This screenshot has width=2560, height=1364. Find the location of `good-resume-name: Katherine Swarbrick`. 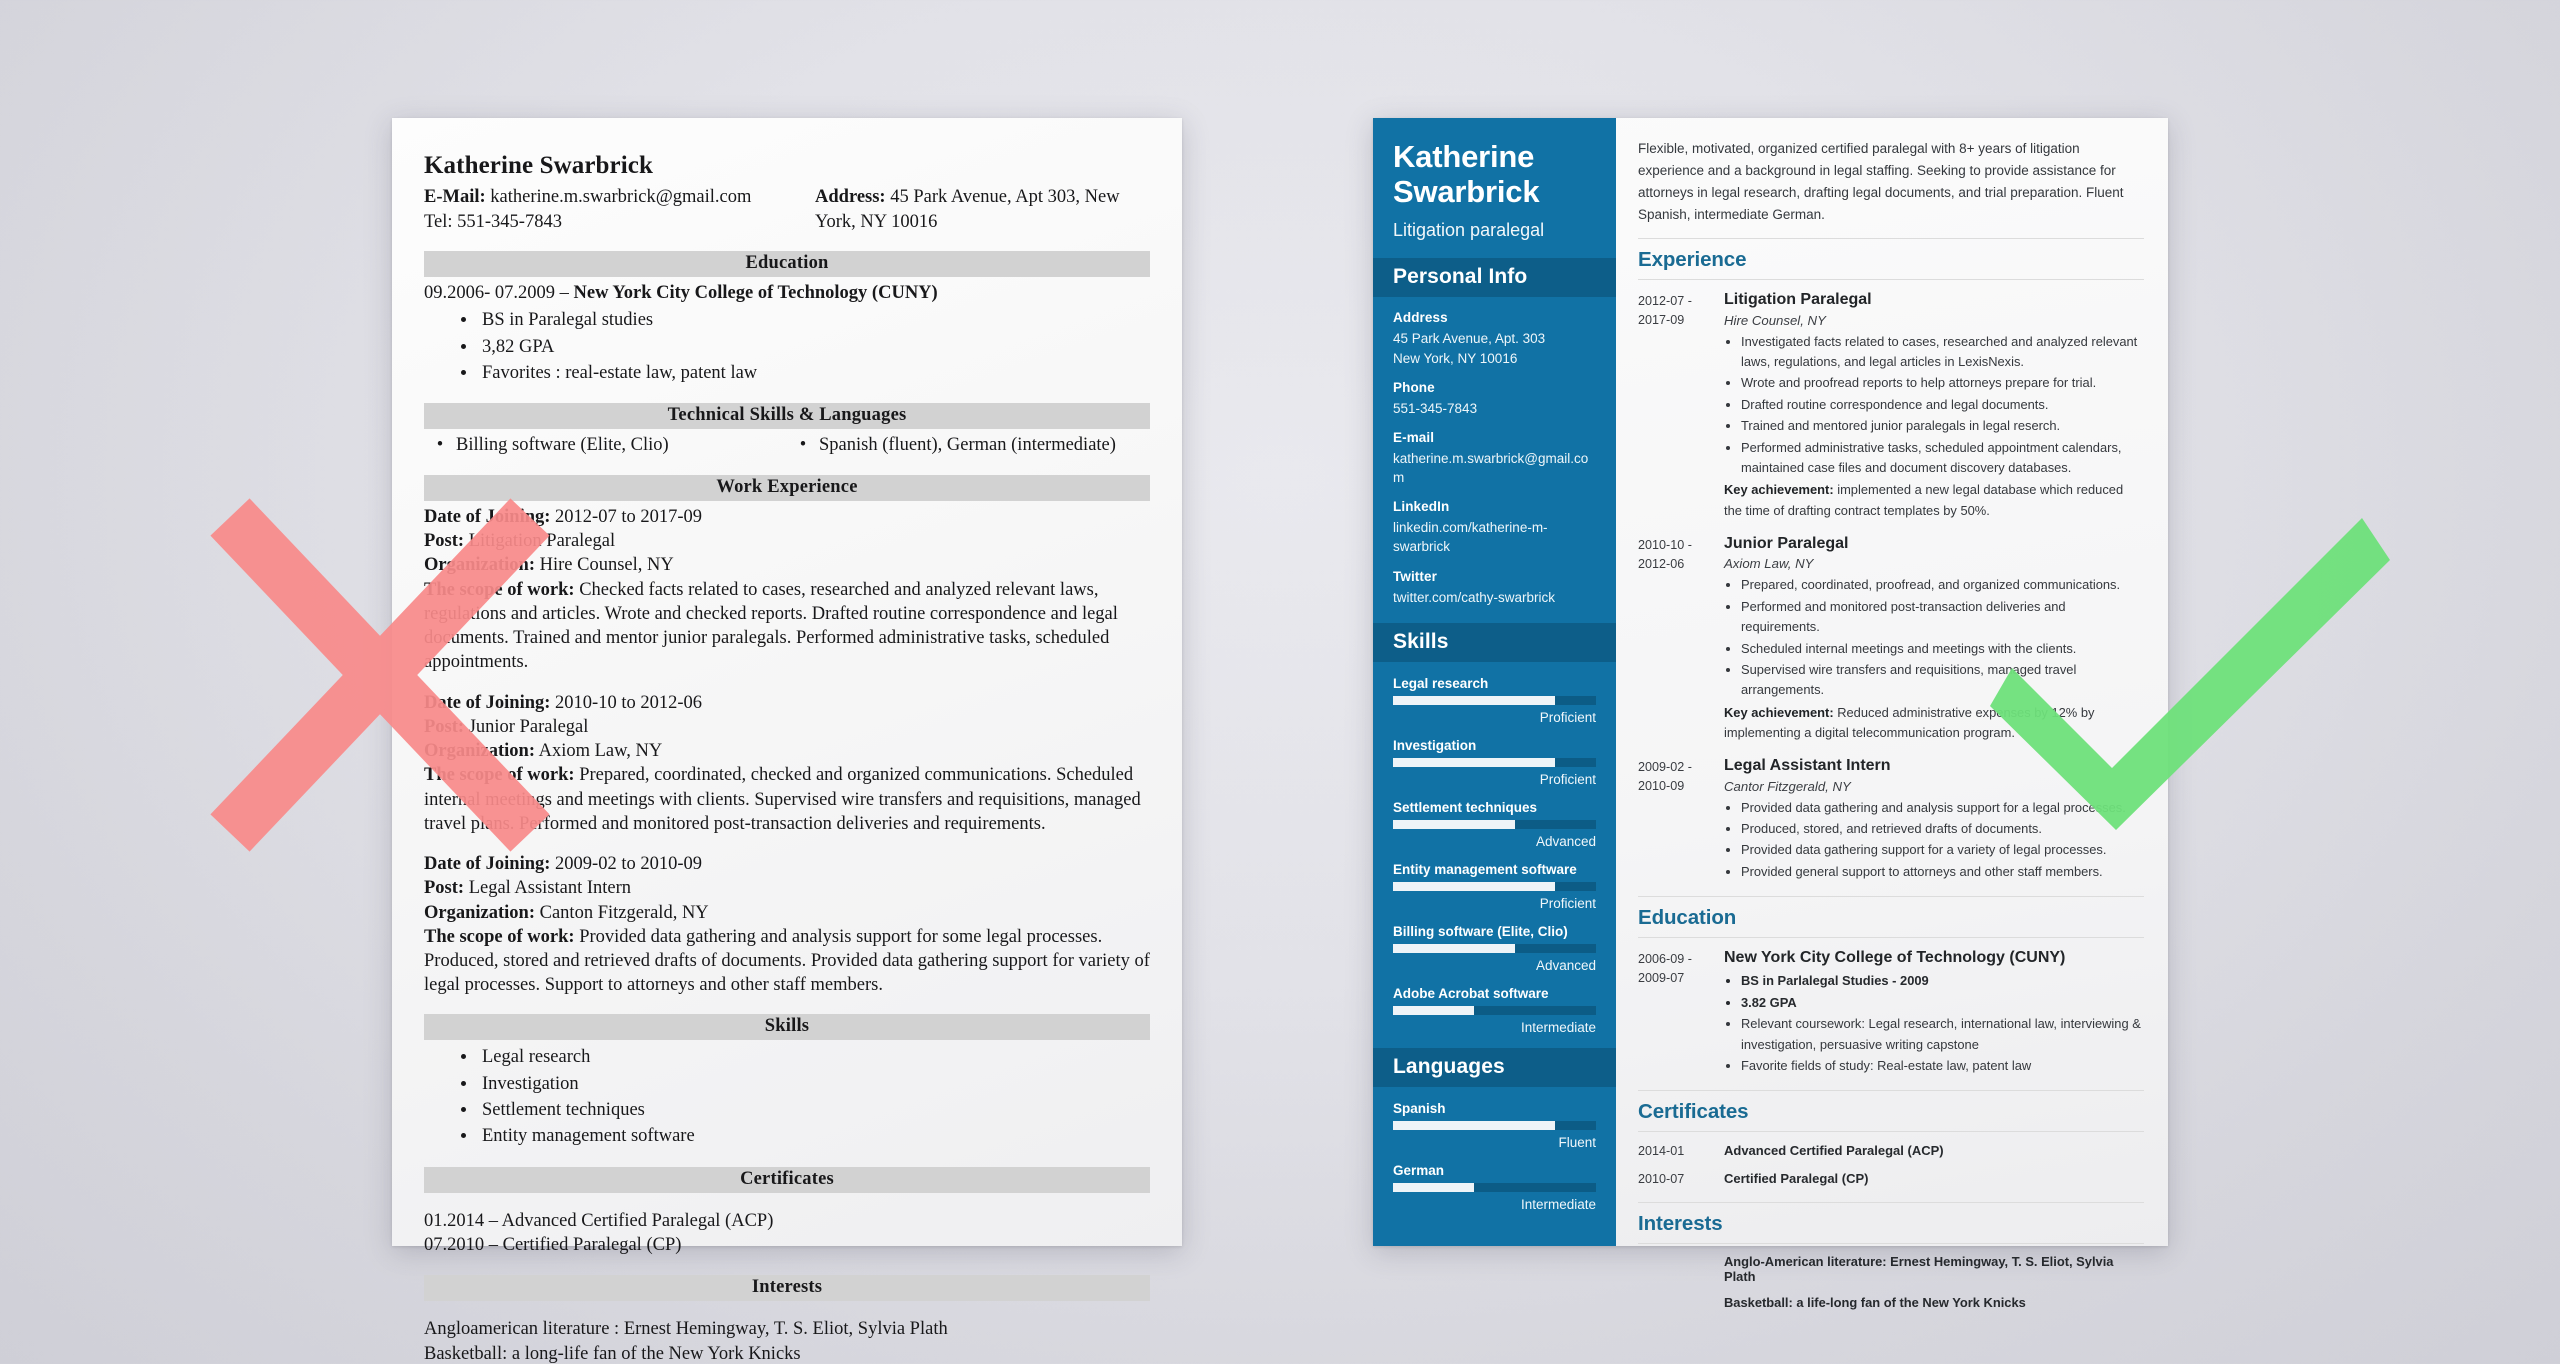

good-resume-name: Katherine Swarbrick is located at coordinates (1466, 174).